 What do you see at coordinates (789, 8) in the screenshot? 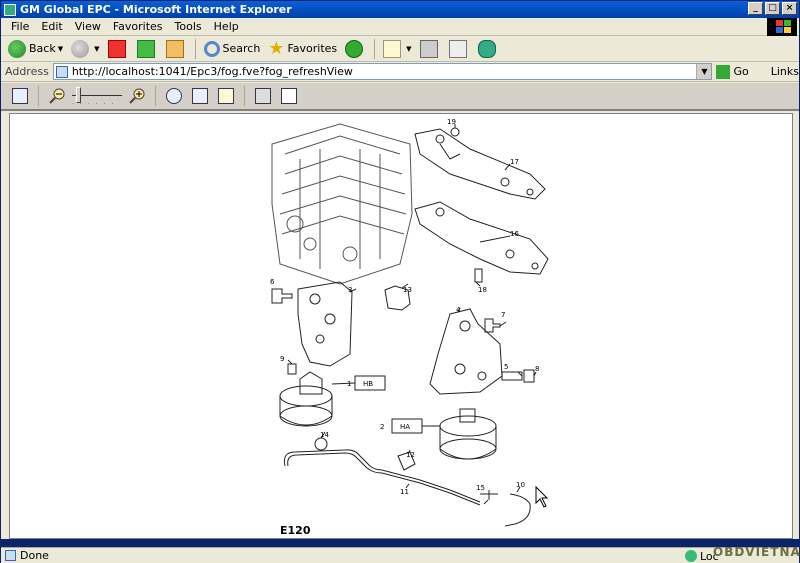
I see `close-button: ×` at bounding box center [789, 8].